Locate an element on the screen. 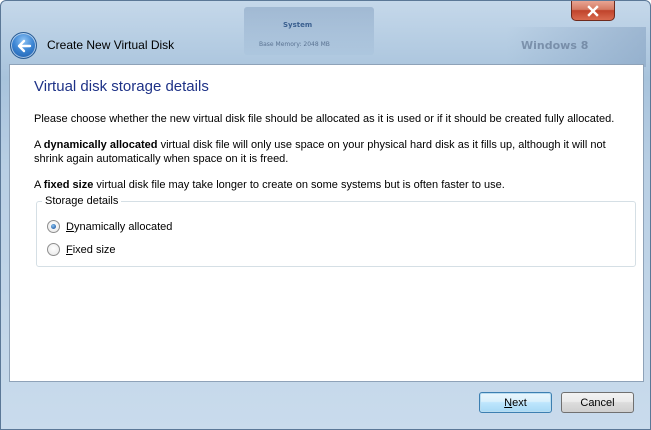 The height and width of the screenshot is (430, 651). radio-selected-dot is located at coordinates (53, 226).